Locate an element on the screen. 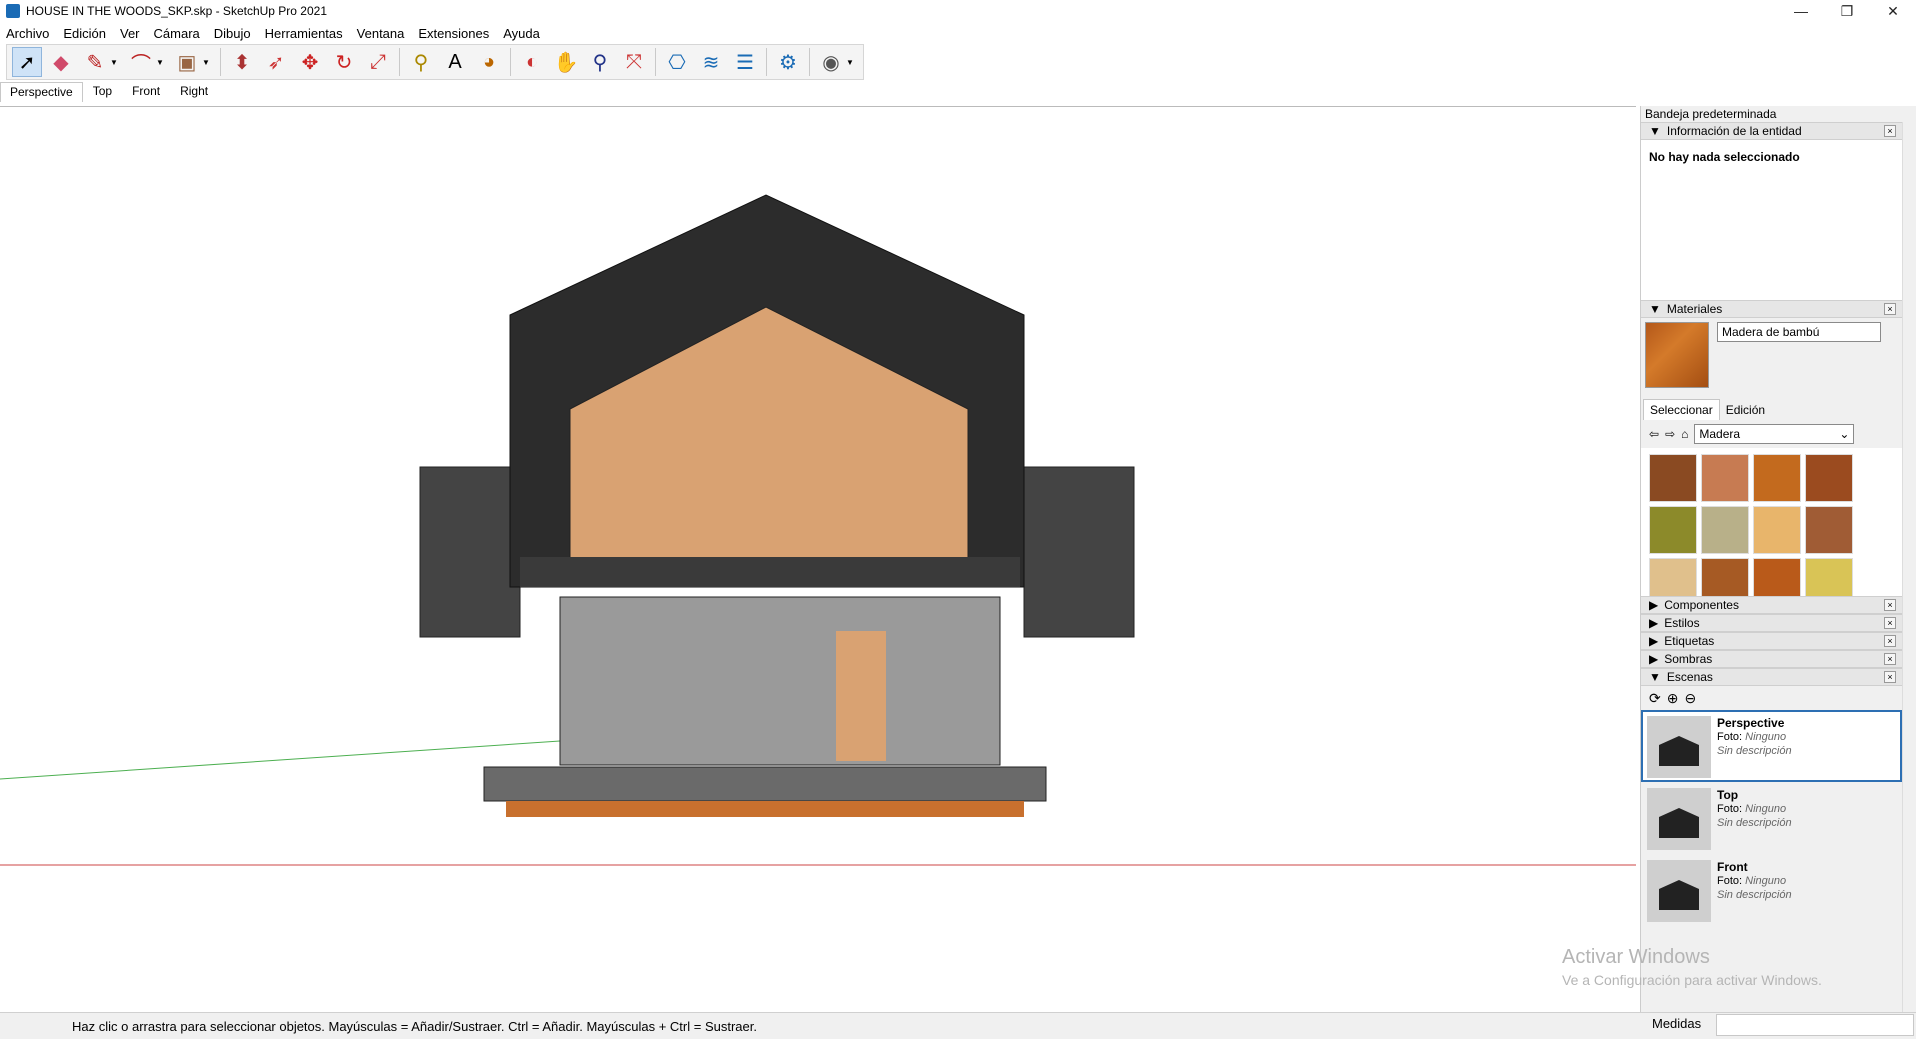 The image size is (1916, 1039). arc-dropdown-icon: ▼ is located at coordinates (161, 62).